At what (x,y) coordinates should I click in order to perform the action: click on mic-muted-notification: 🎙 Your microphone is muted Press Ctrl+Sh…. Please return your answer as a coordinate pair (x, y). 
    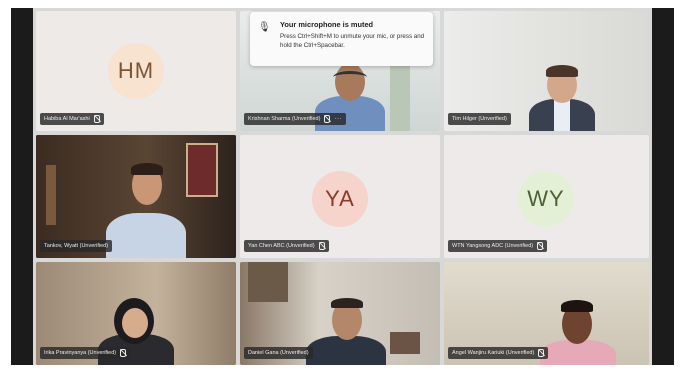
    Looking at the image, I should click on (341, 39).